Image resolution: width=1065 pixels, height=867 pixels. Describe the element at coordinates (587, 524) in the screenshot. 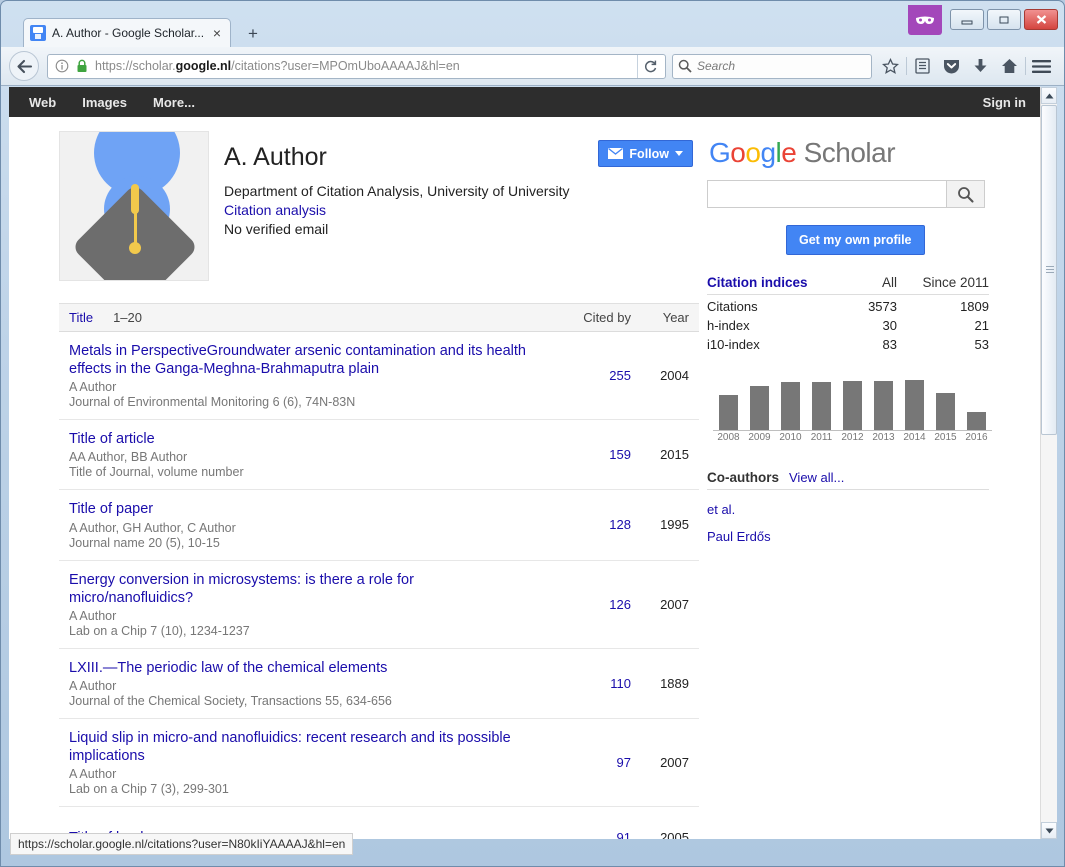

I see `publication-cited-by-count: 128` at that location.